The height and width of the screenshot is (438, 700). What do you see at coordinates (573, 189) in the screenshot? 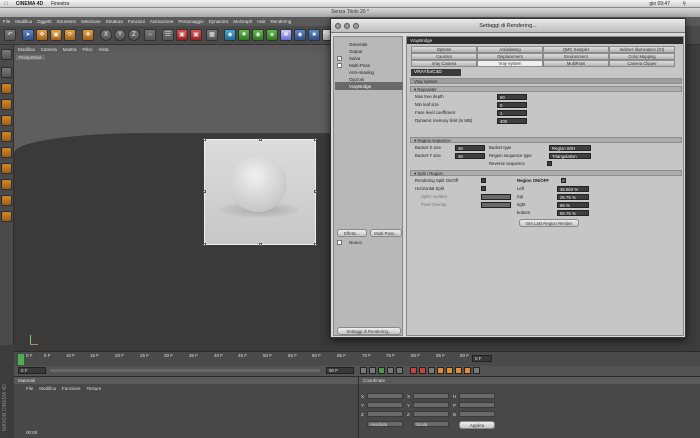
I see `left-field: 36.563 %` at bounding box center [573, 189].